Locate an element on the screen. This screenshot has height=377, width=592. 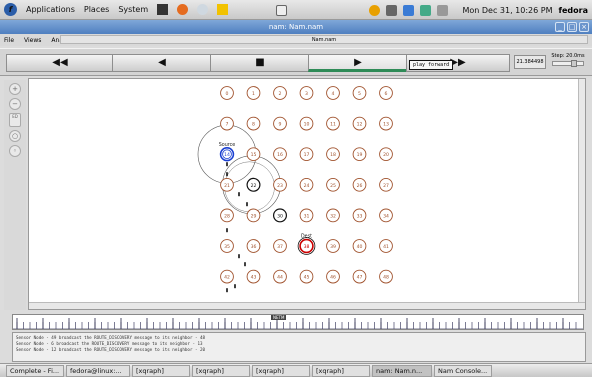
sensor-node-19: 19 is located at coordinates (359, 154).